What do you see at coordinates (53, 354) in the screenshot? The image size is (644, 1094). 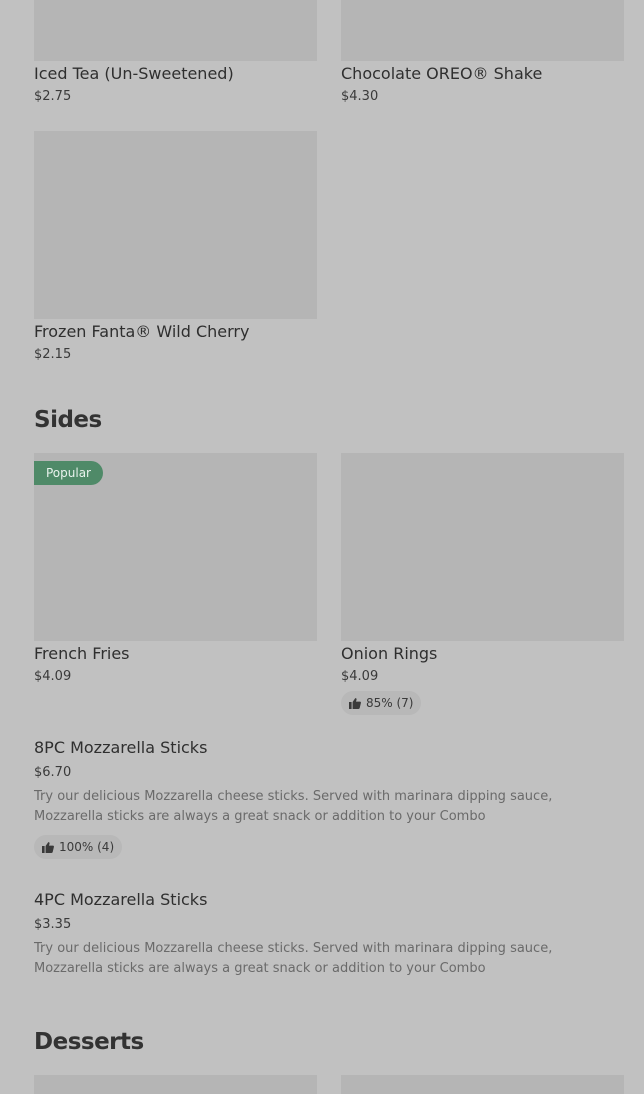 I see `item-price: $2.15` at bounding box center [53, 354].